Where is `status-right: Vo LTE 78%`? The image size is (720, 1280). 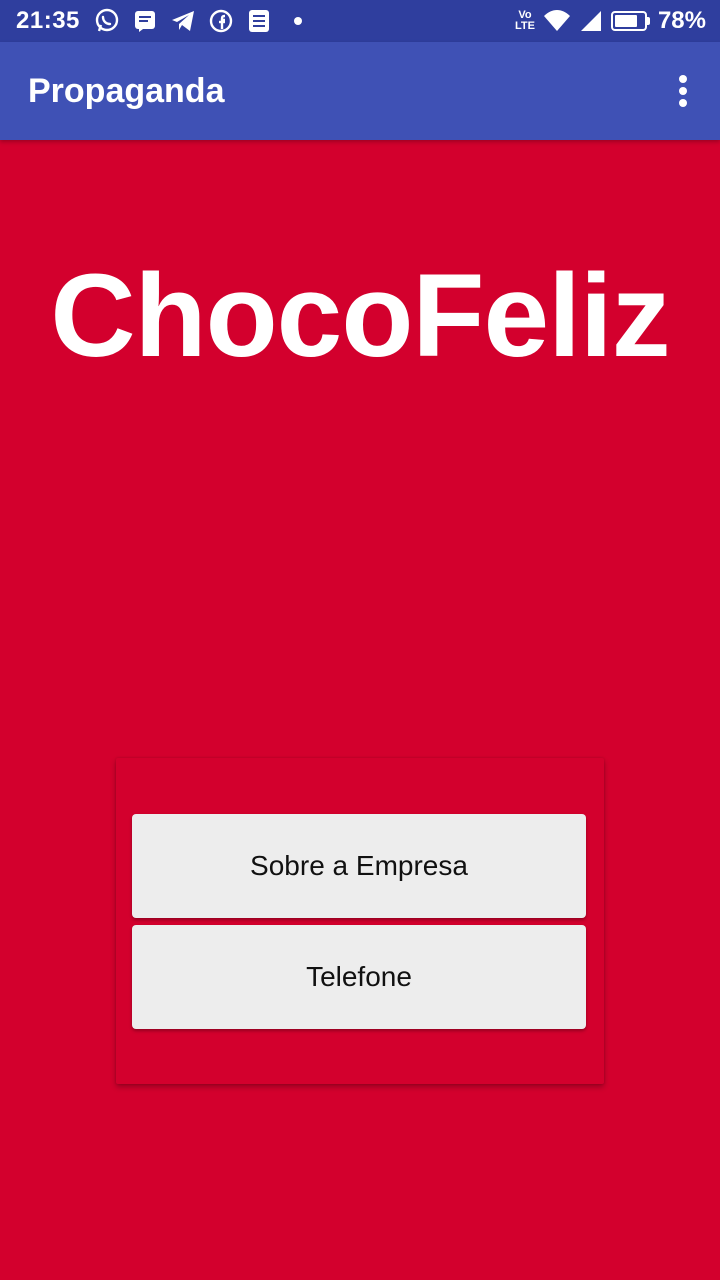 status-right: Vo LTE 78% is located at coordinates (610, 21).